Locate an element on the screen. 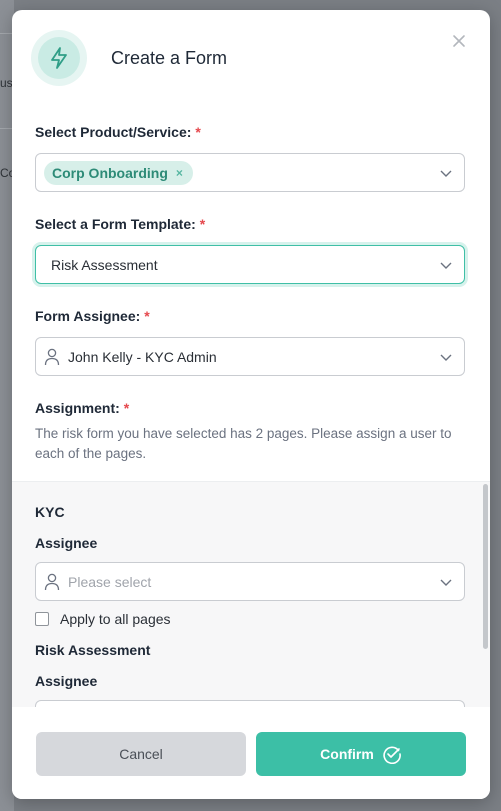  modal-title: Create a Form is located at coordinates (169, 58).